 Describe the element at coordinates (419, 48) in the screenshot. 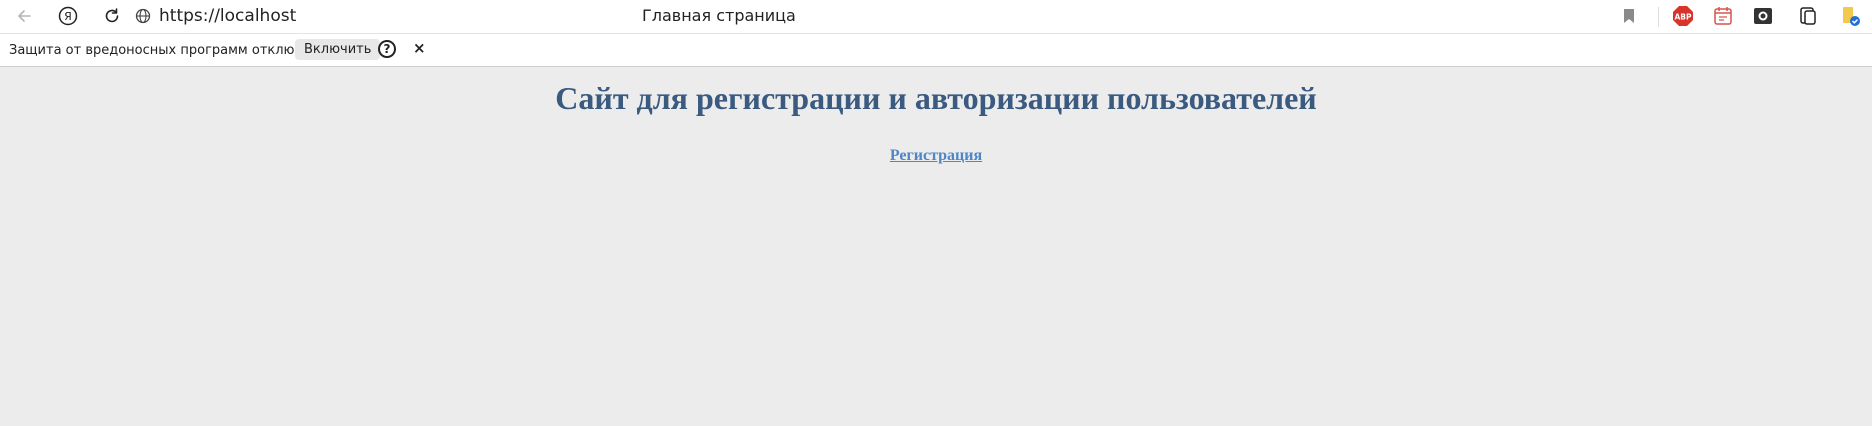

I see `close-icon: ×` at that location.